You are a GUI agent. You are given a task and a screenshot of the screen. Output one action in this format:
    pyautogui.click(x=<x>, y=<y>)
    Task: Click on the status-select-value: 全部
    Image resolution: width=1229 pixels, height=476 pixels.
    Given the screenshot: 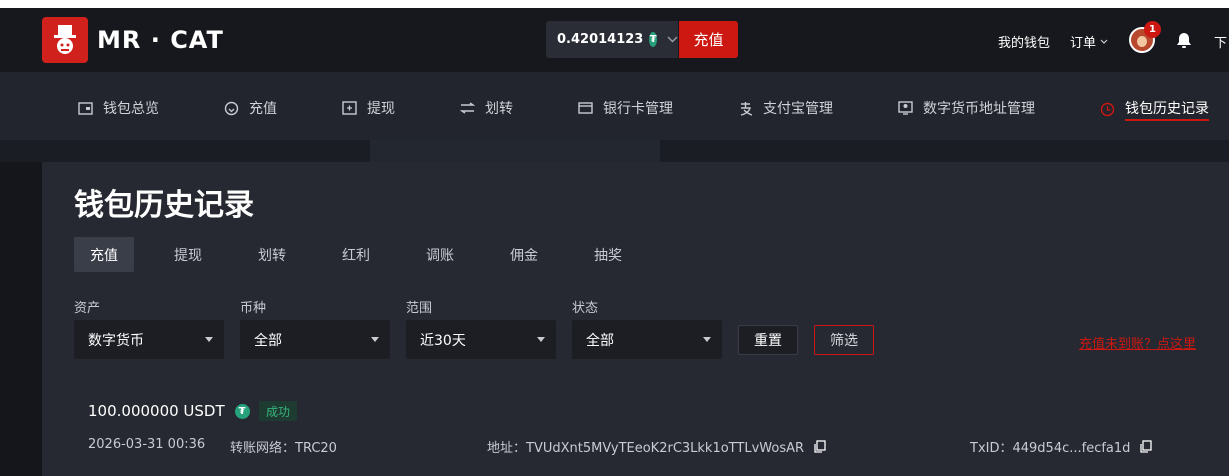 What is the action you would take?
    pyautogui.click(x=600, y=340)
    